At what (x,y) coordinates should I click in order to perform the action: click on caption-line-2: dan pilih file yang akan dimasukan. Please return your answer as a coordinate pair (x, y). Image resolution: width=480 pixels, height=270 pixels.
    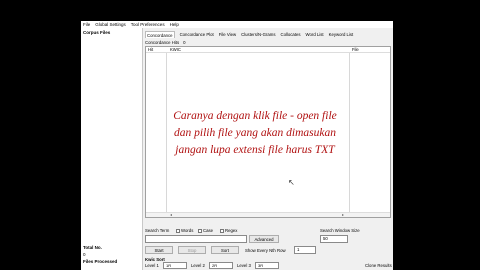
    Looking at the image, I should click on (255, 133).